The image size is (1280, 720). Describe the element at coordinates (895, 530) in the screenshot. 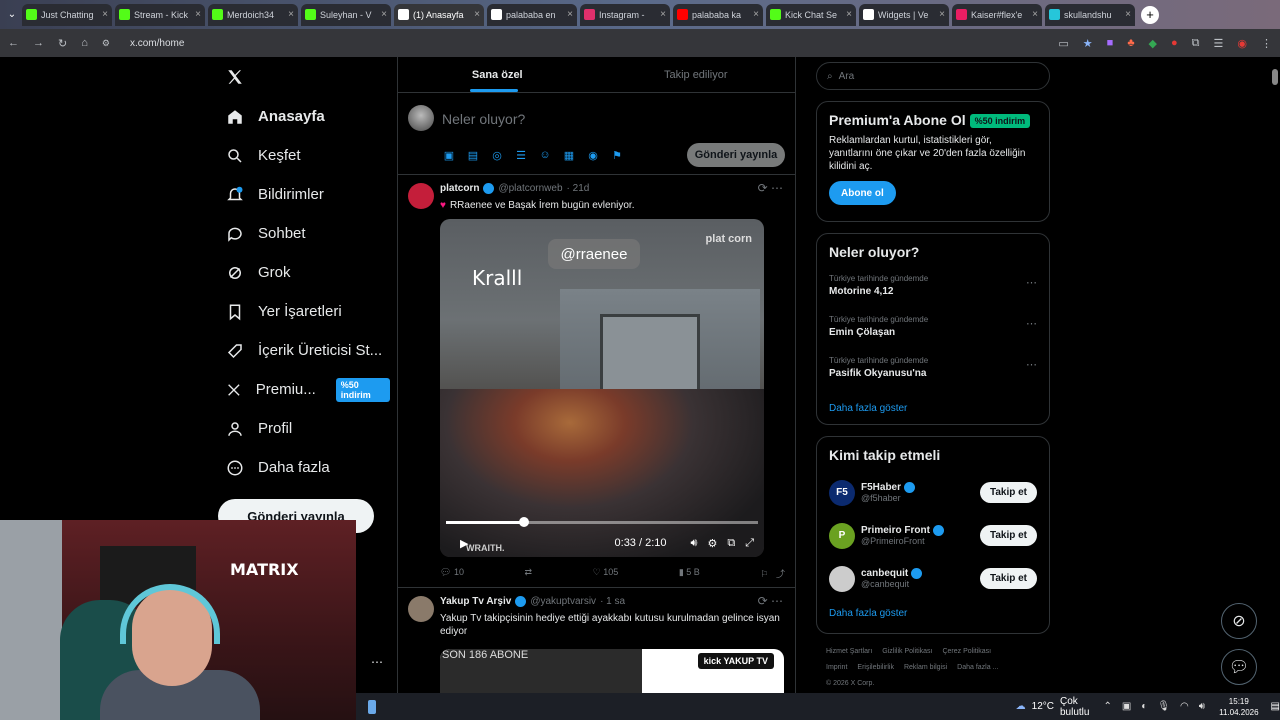

I see `follow-name: Primeiro Front` at that location.